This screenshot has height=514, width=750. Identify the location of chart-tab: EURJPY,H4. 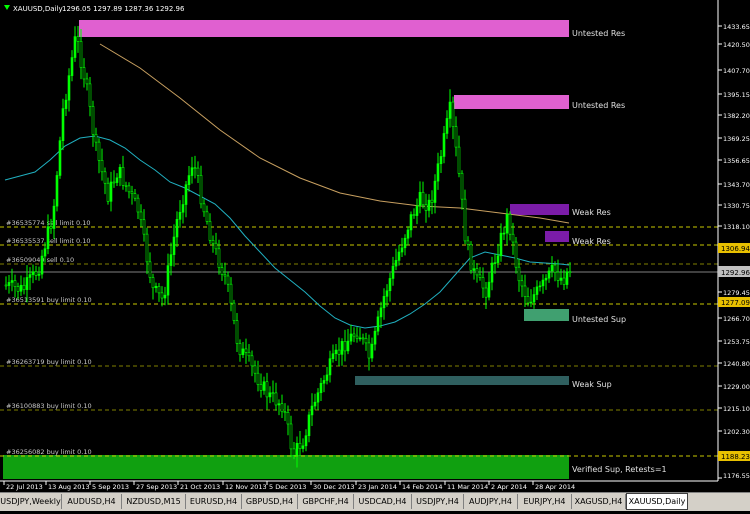
(545, 501).